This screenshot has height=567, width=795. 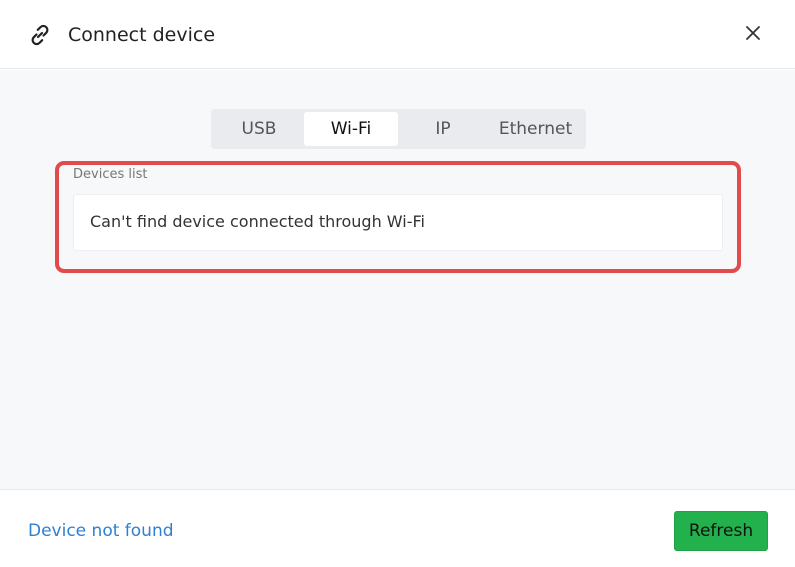 What do you see at coordinates (110, 174) in the screenshot?
I see `devices-list-label: Devices list` at bounding box center [110, 174].